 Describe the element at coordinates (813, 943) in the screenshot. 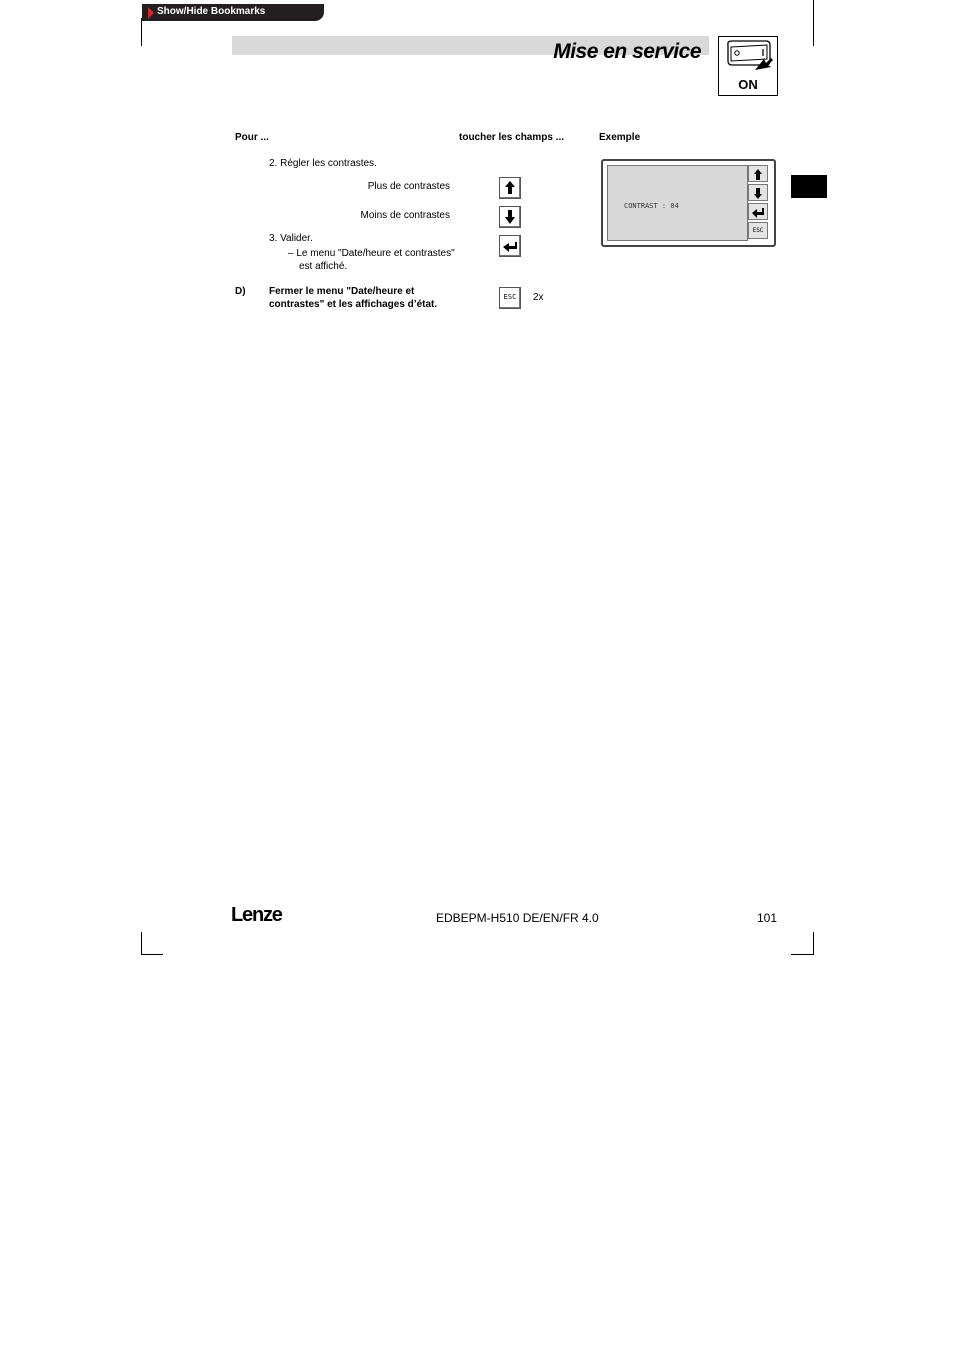

I see `crop-mark-bottom-right-v` at that location.